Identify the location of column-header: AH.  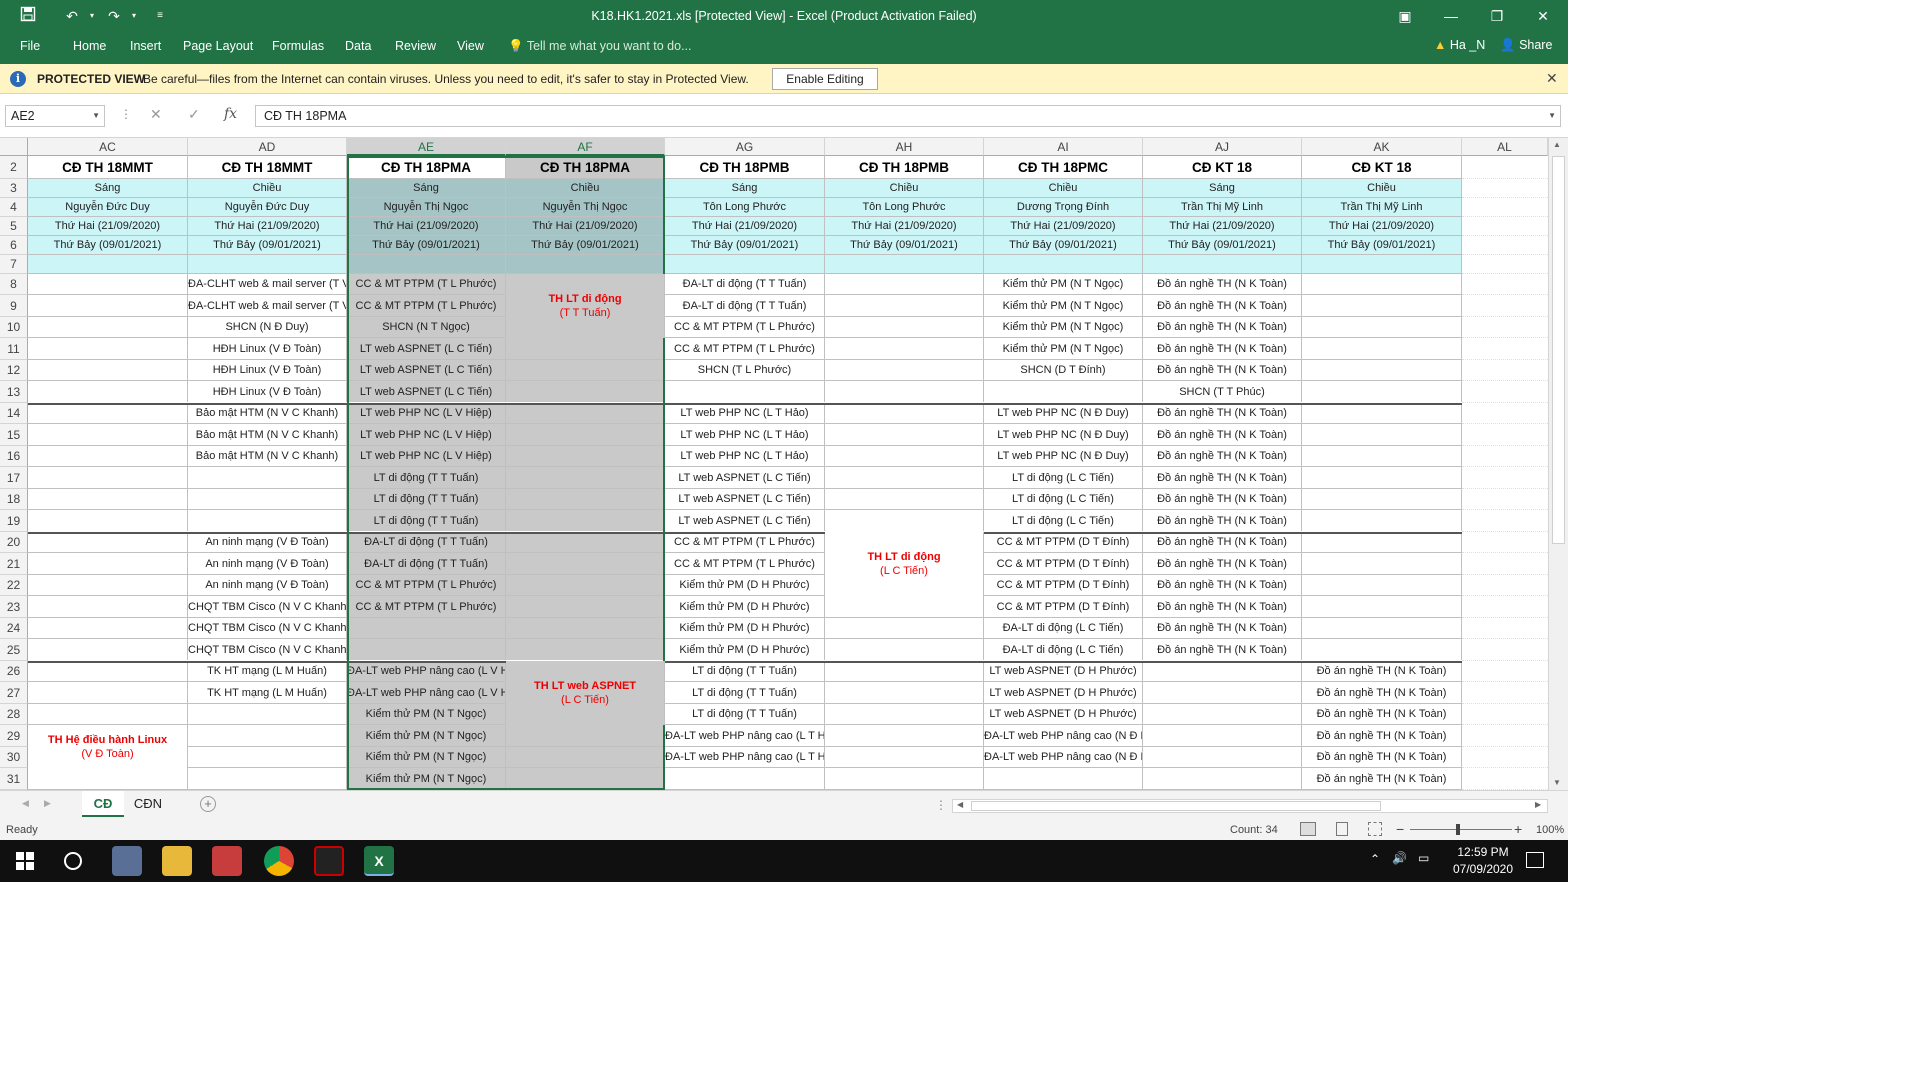
(904, 147).